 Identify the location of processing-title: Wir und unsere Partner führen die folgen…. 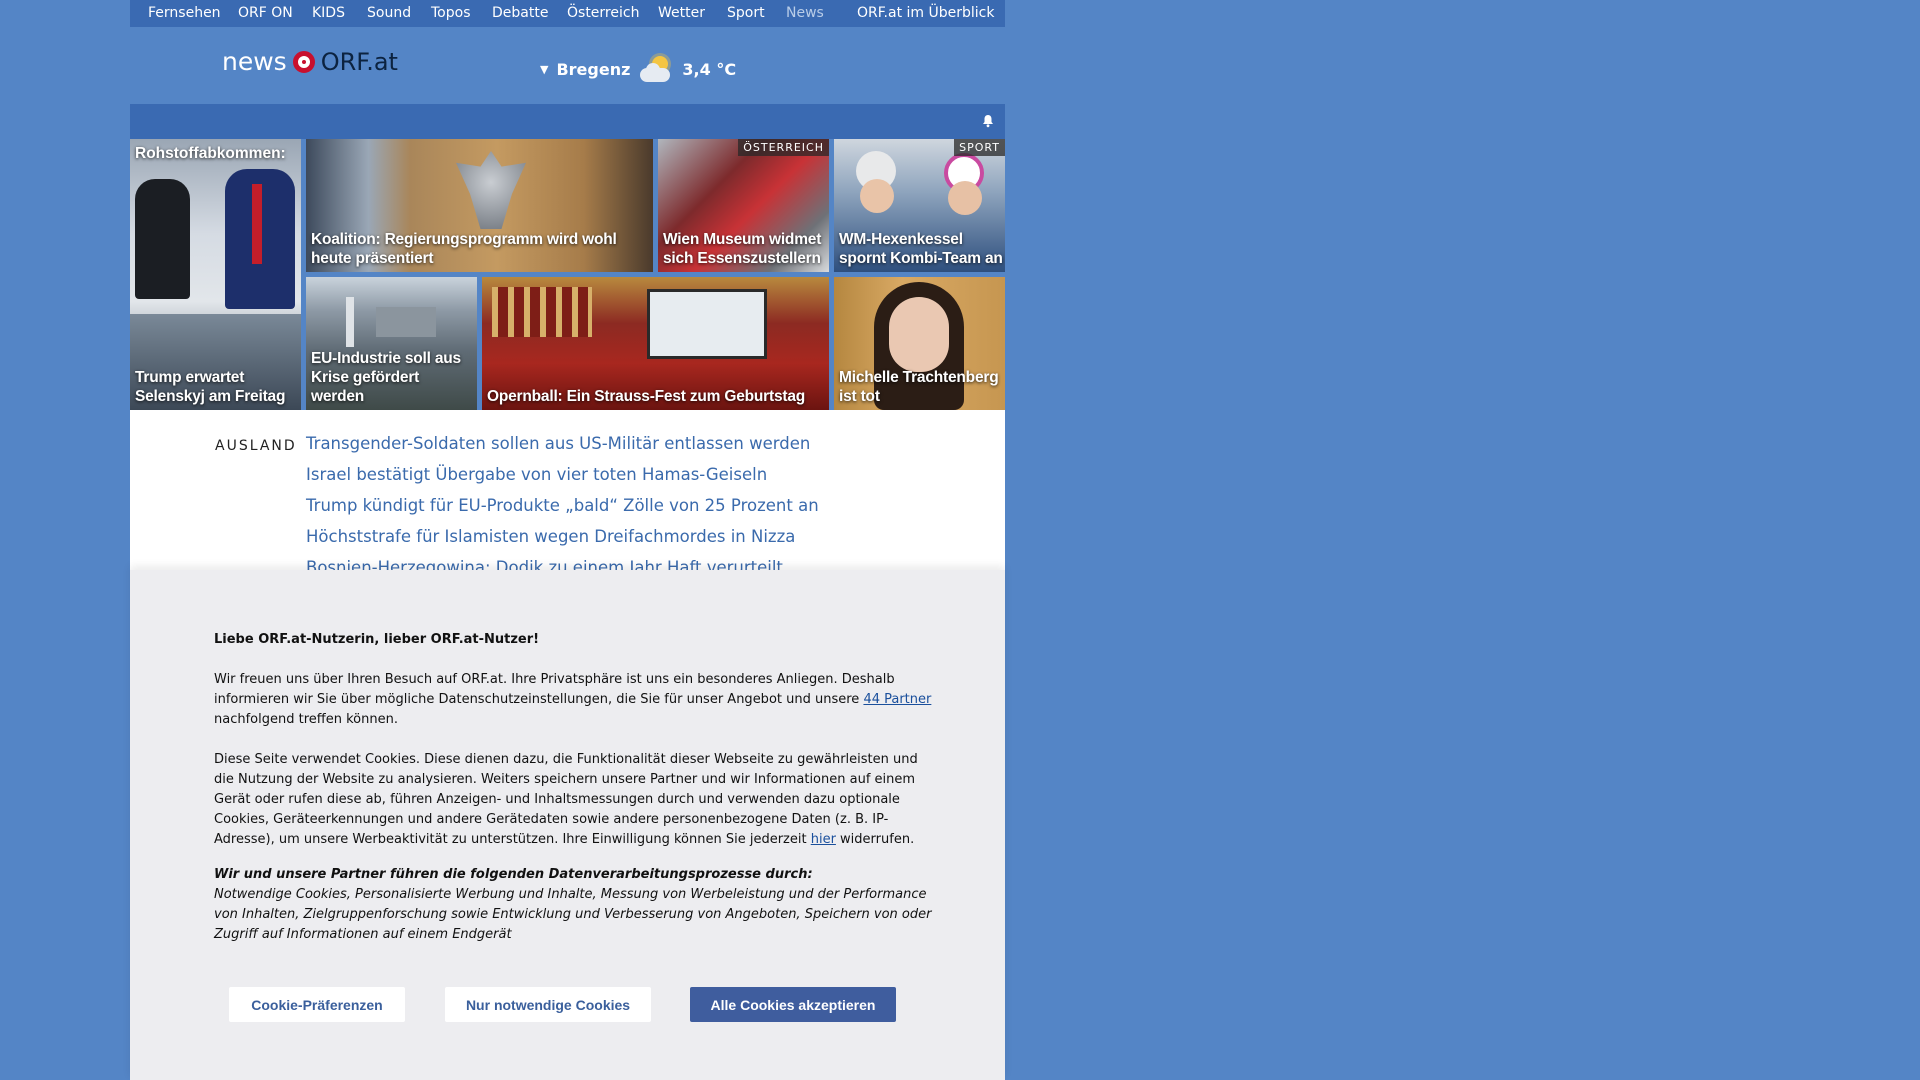
(513, 874).